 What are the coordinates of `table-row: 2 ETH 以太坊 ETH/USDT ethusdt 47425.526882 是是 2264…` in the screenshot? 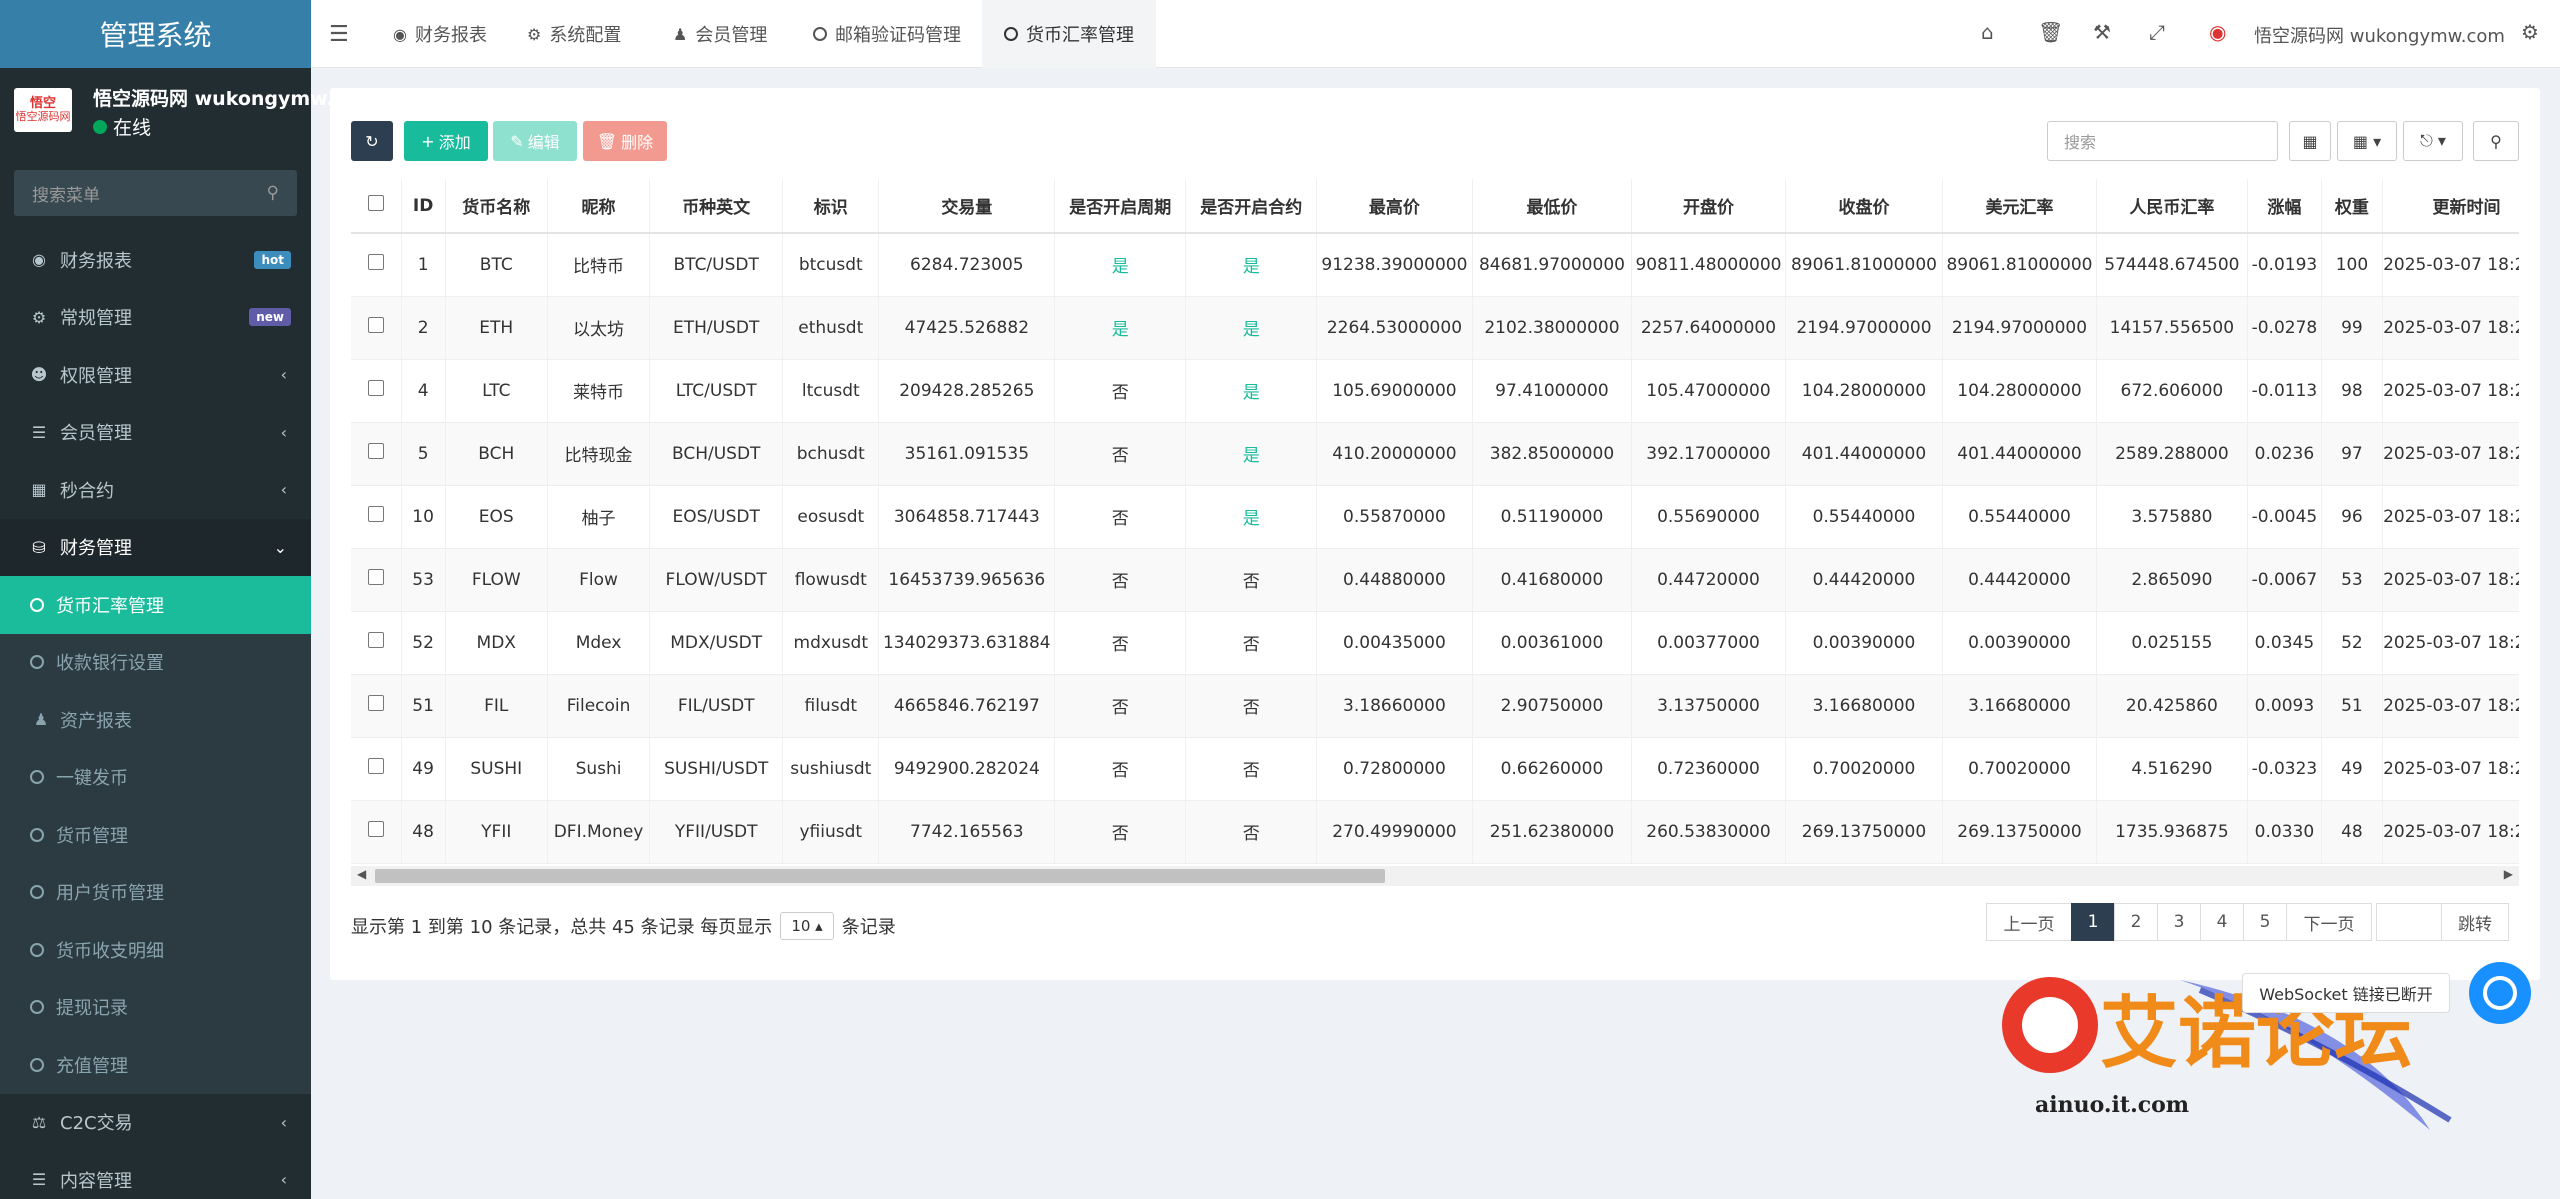 It's located at (1435, 328).